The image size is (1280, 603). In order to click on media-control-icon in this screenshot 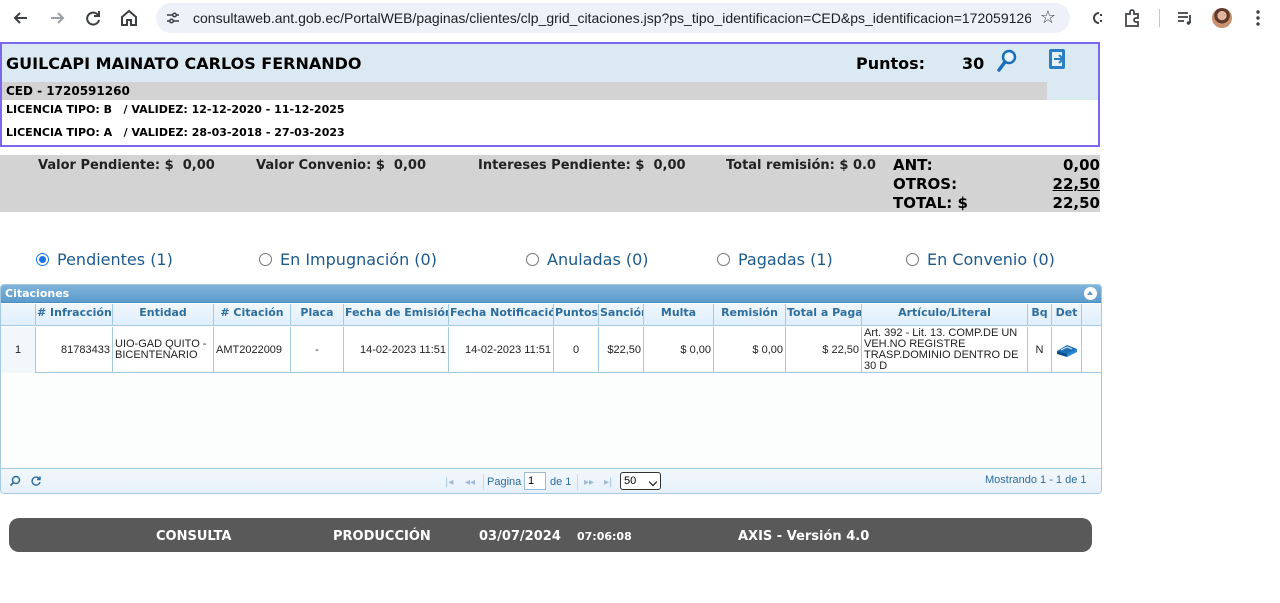, I will do `click(1185, 18)`.